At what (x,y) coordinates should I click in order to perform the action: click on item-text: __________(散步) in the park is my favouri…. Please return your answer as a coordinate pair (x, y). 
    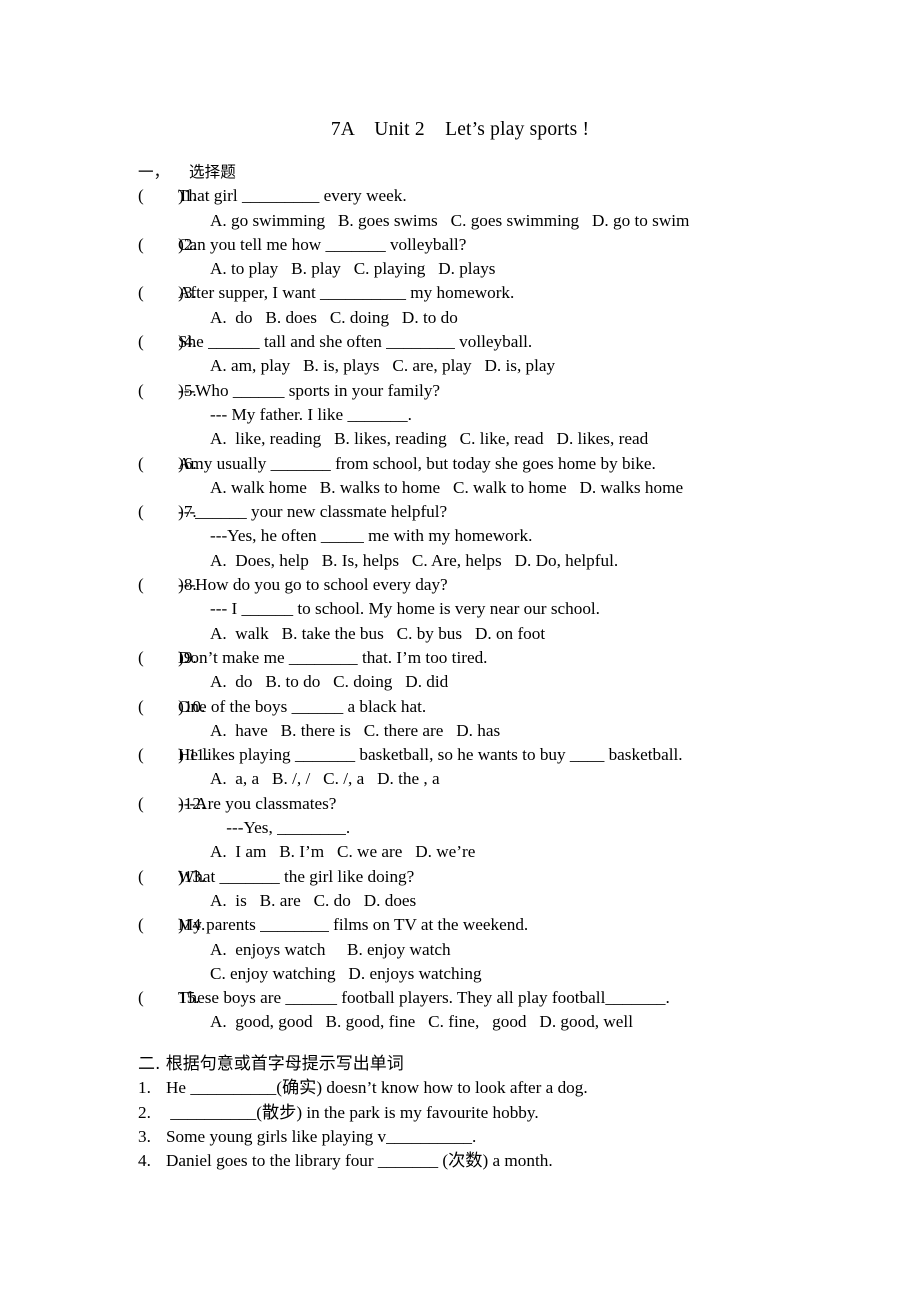
    Looking at the image, I should click on (352, 1112).